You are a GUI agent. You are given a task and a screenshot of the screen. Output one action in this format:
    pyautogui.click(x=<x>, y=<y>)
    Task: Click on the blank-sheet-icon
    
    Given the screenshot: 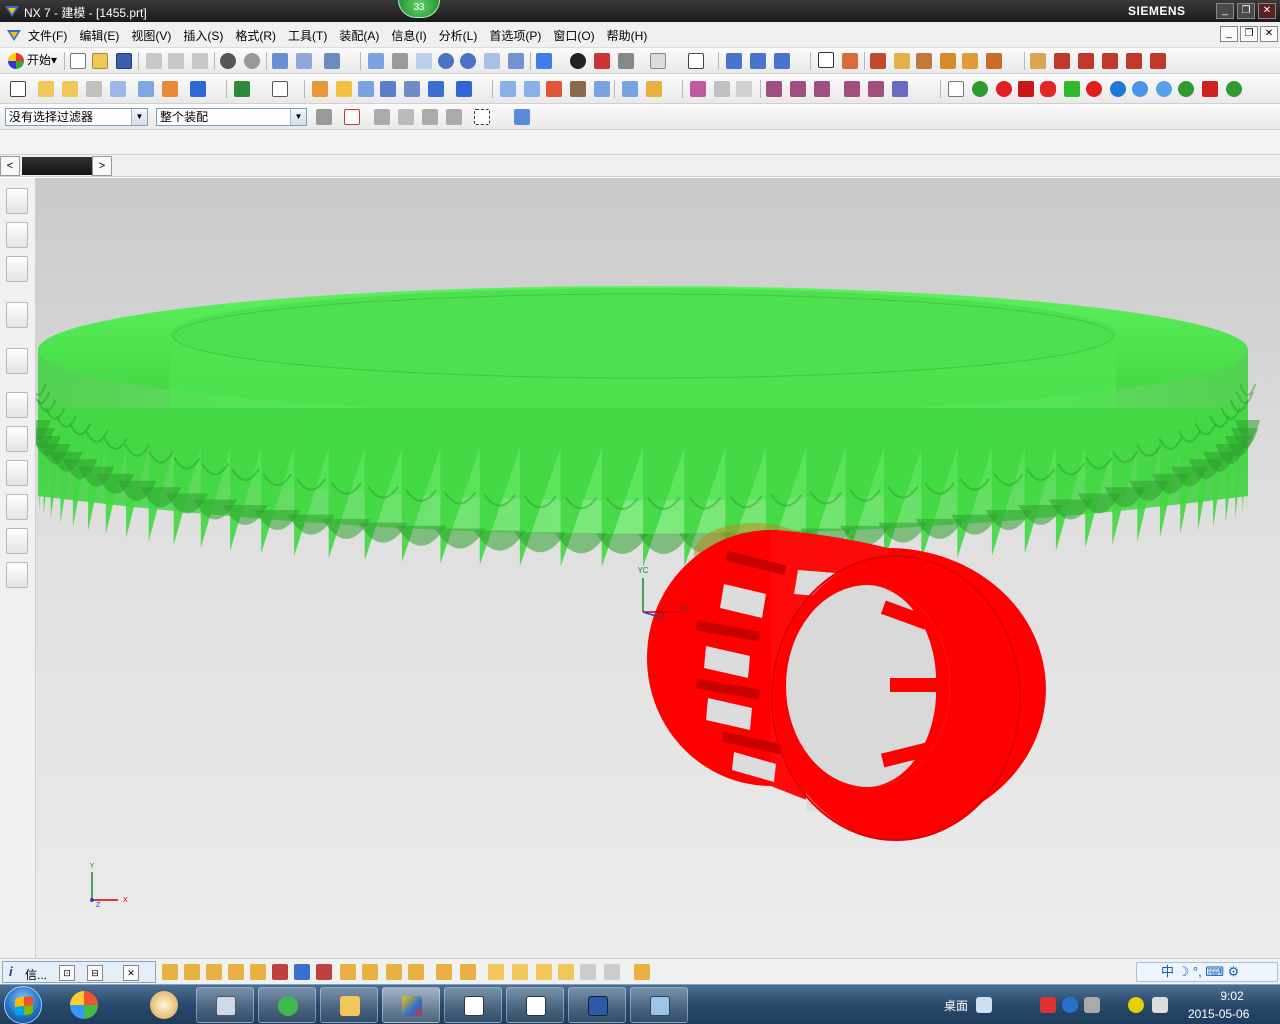 What is the action you would take?
    pyautogui.click(x=956, y=89)
    